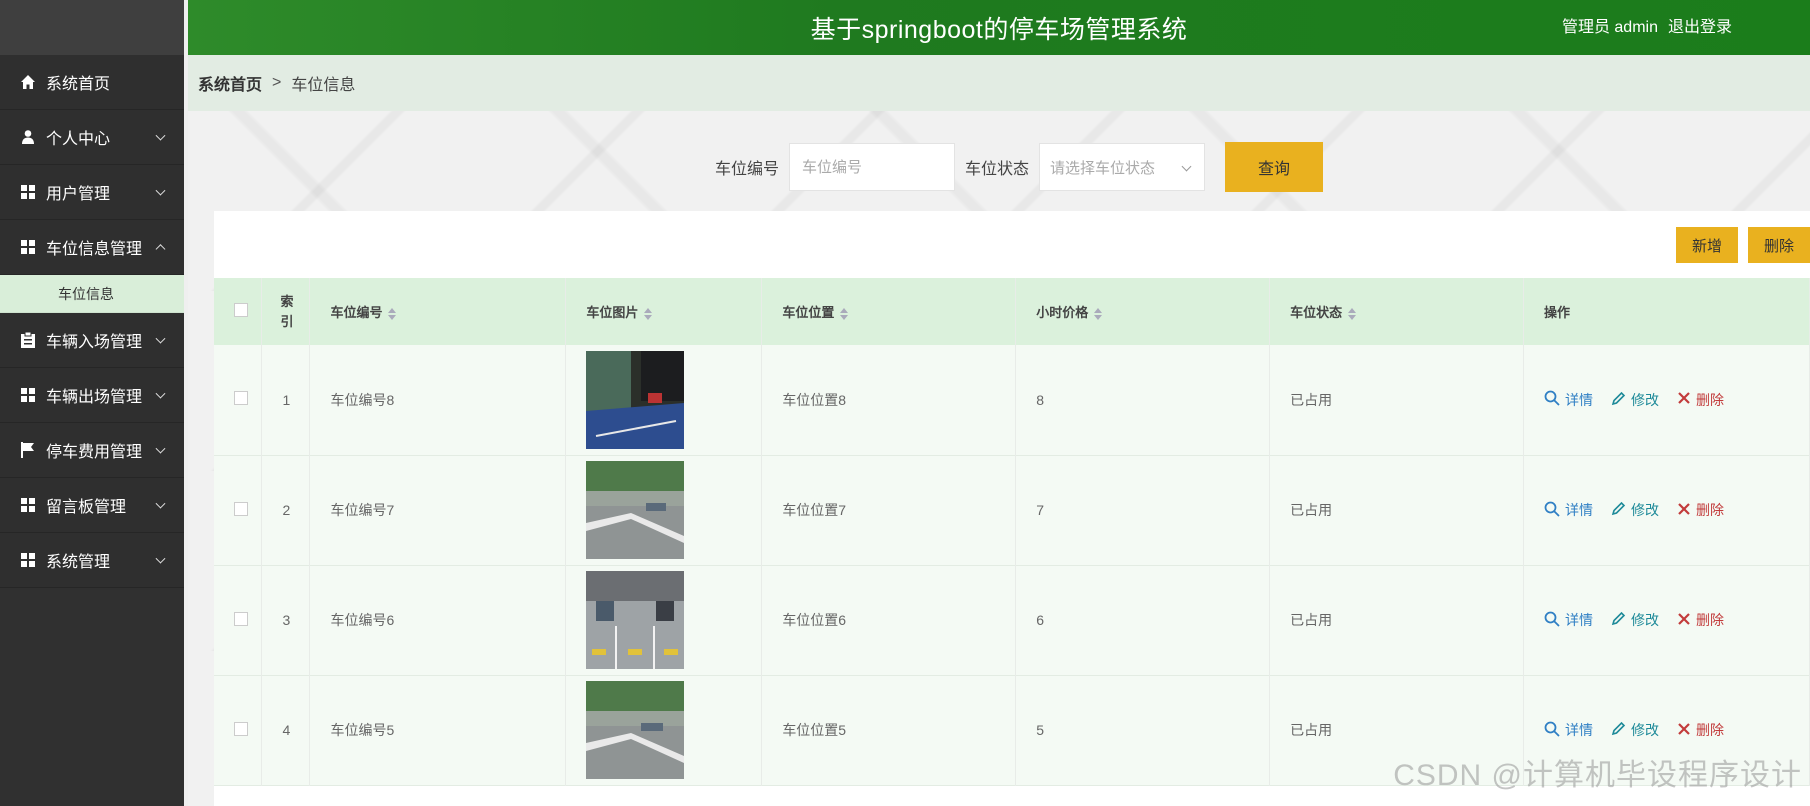 This screenshot has width=1810, height=806. I want to click on sidebar-item-label: 车辆出场管理, so click(94, 397).